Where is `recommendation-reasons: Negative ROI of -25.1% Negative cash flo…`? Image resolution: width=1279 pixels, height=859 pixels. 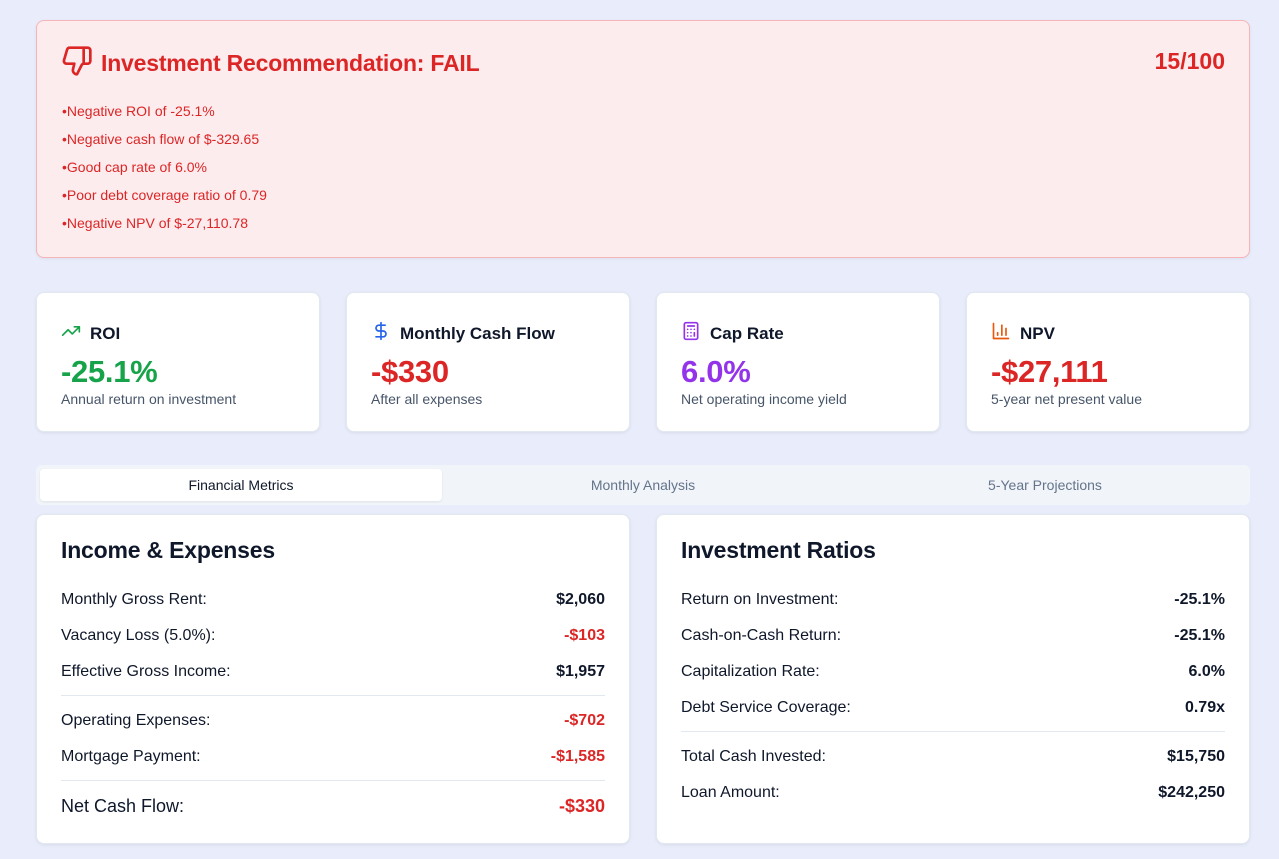 recommendation-reasons: Negative ROI of -25.1% Negative cash flo… is located at coordinates (164, 171).